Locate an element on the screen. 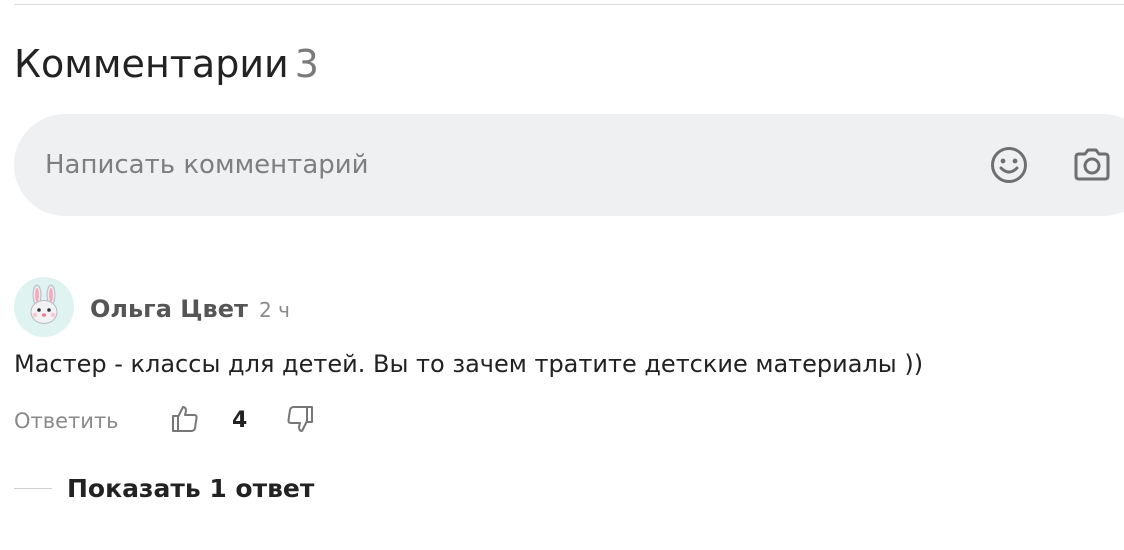  comments-title: Комментарии is located at coordinates (151, 64).